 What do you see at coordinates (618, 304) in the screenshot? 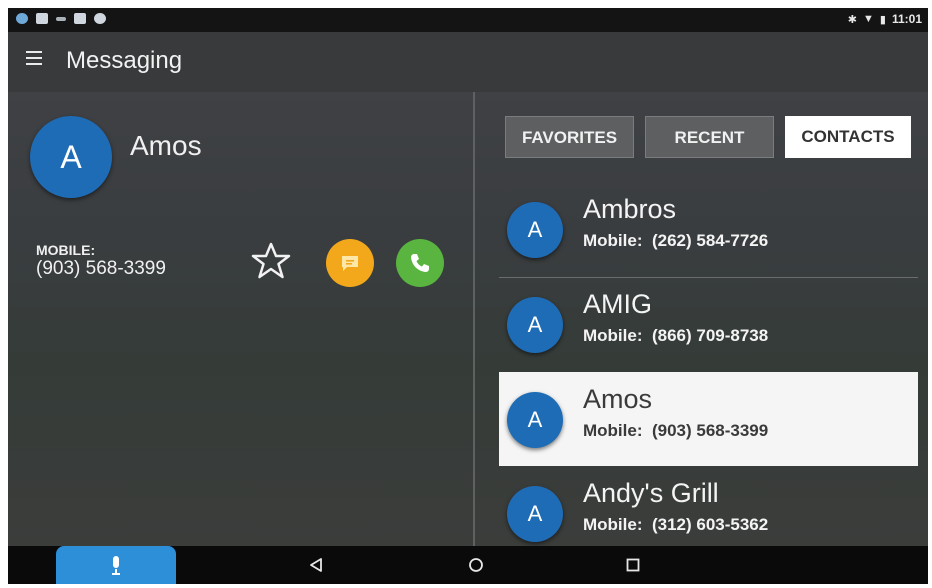
I see `contact-name: AMIG` at bounding box center [618, 304].